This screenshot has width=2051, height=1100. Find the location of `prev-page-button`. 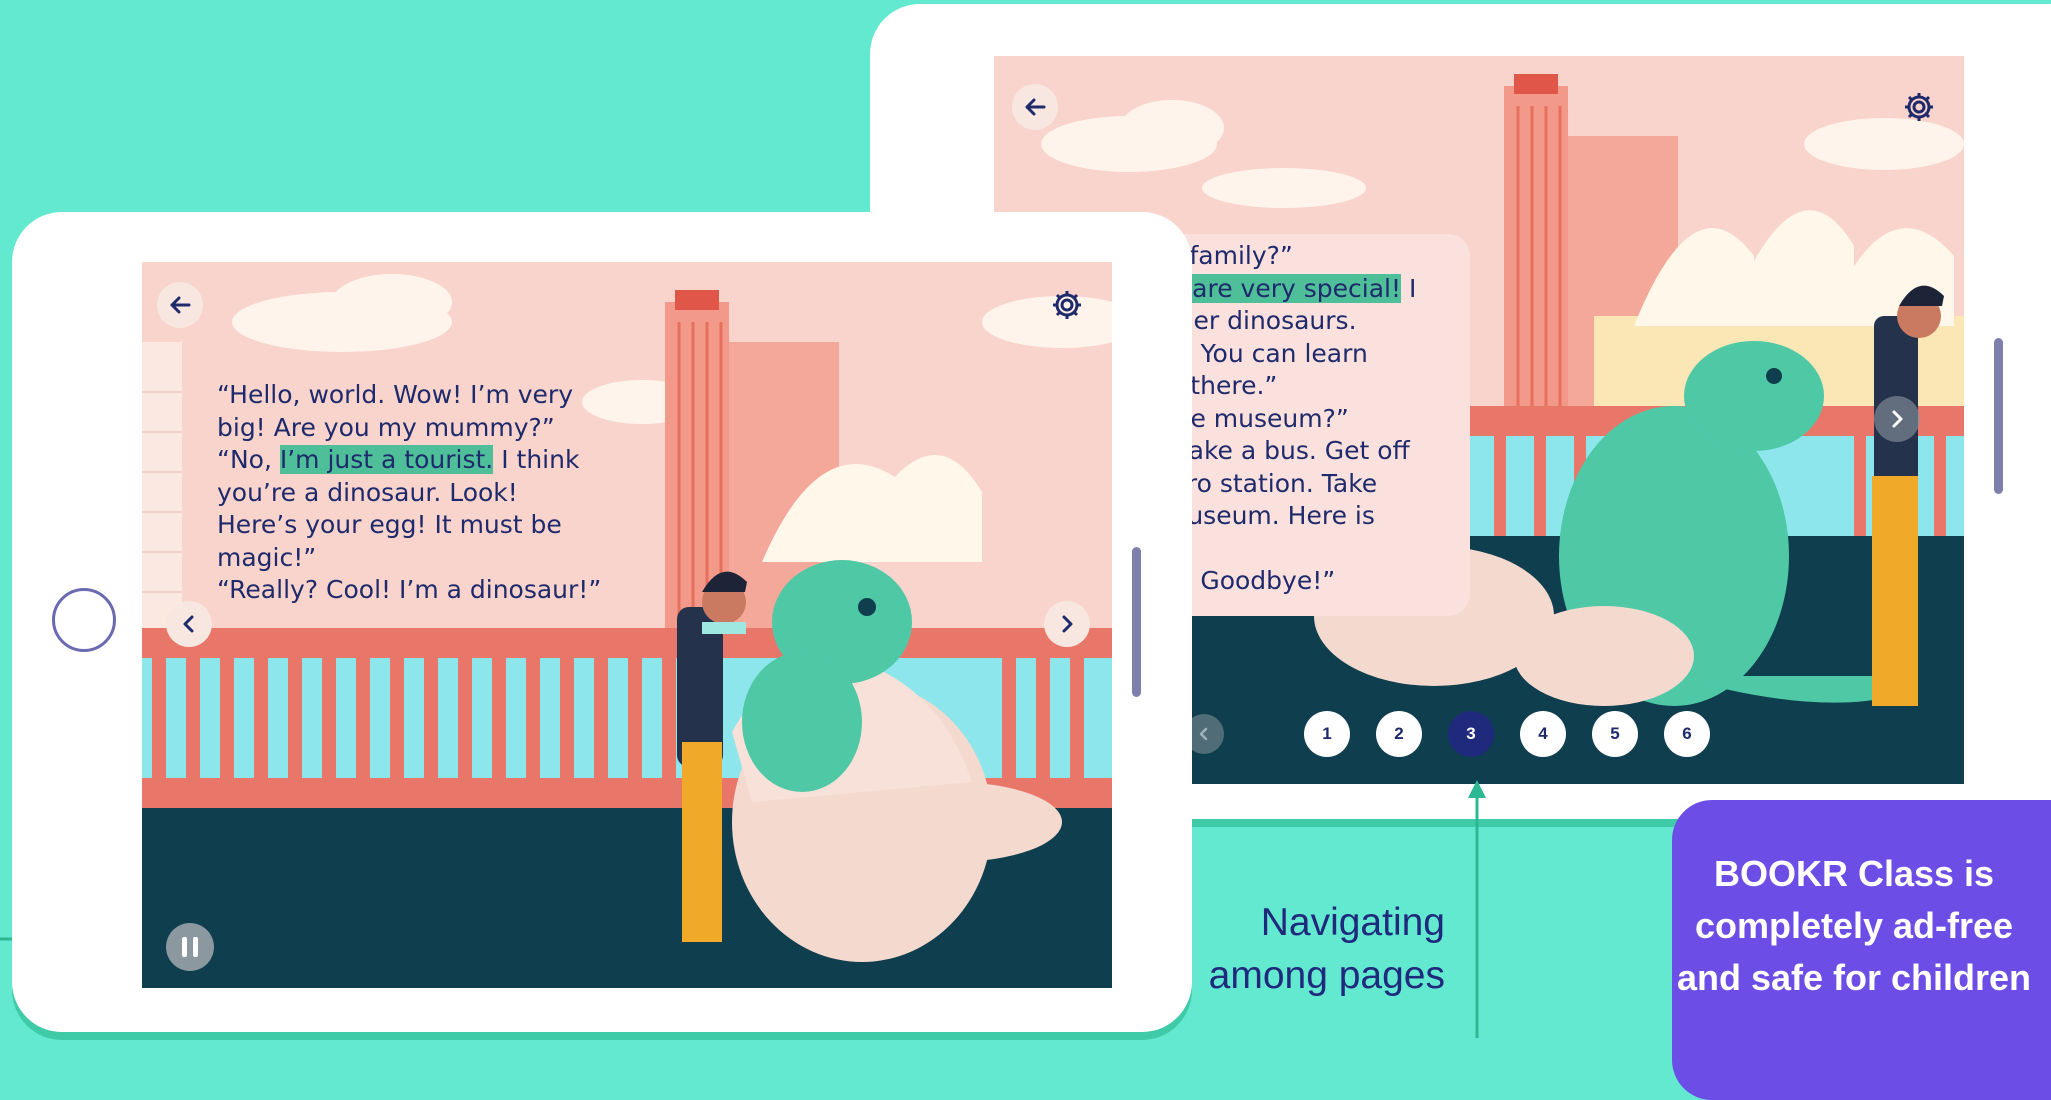

prev-page-button is located at coordinates (189, 624).